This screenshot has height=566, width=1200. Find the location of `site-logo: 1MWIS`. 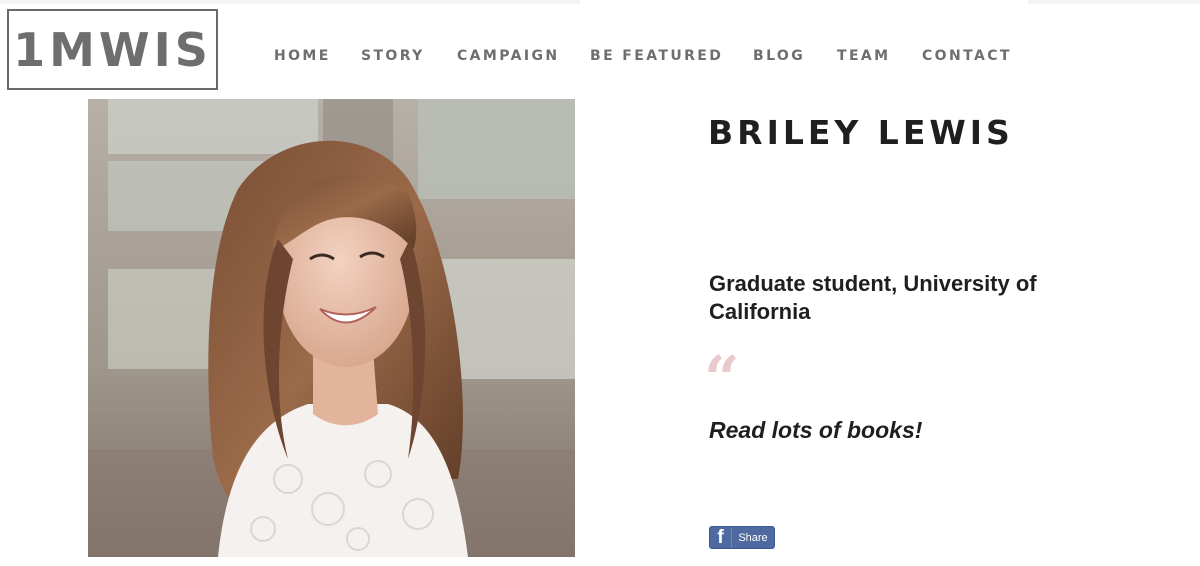

site-logo: 1MWIS is located at coordinates (112, 49).